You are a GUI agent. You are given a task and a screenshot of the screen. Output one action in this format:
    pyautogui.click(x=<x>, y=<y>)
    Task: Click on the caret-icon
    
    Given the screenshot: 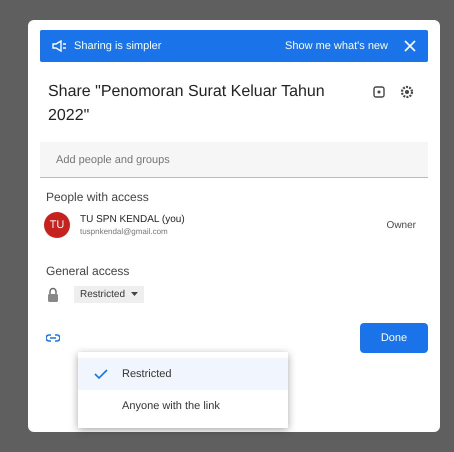 What is the action you would take?
    pyautogui.click(x=134, y=294)
    